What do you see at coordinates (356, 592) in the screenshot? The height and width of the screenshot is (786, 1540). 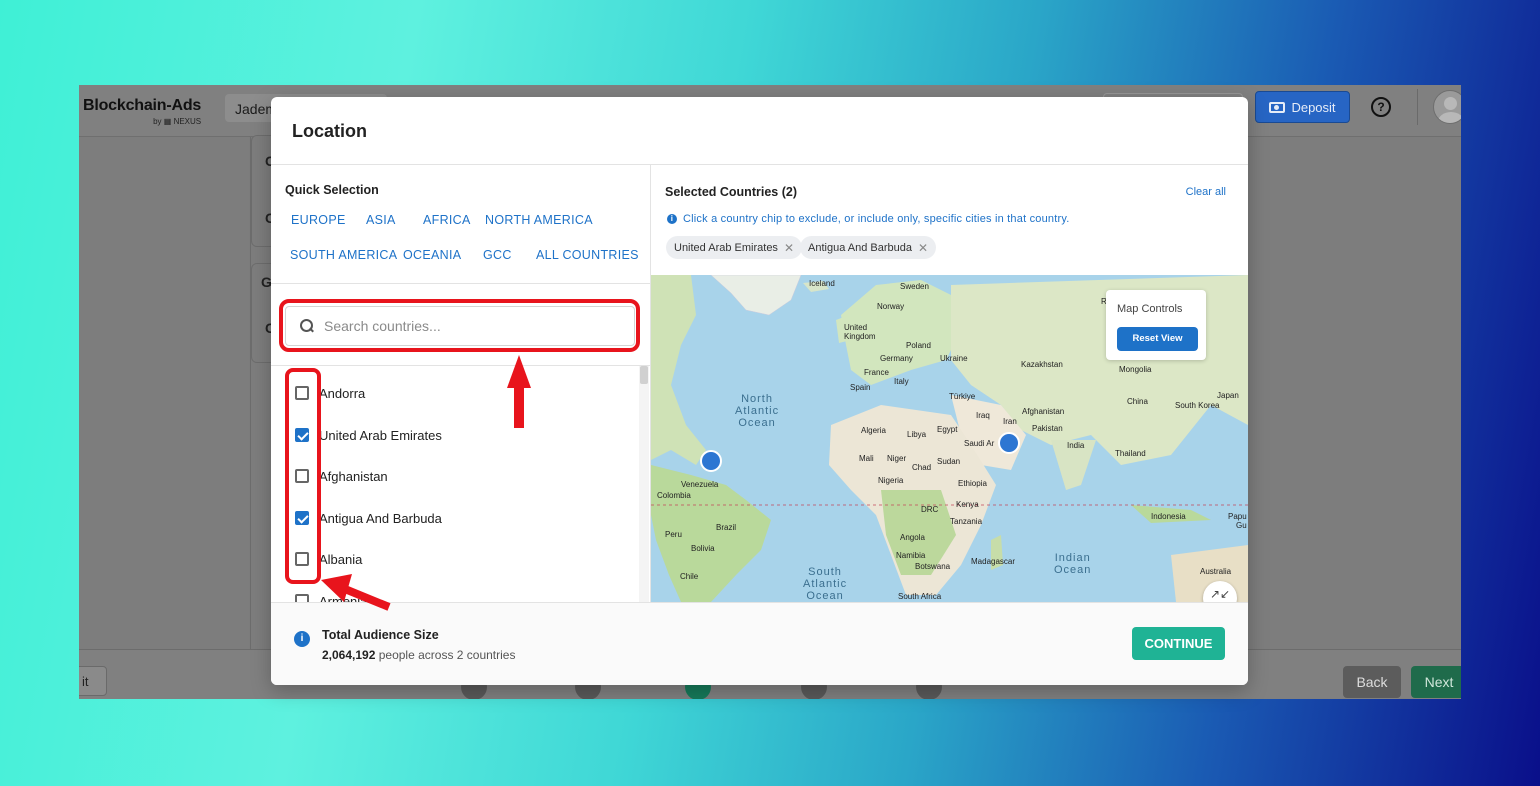 I see `arrow-diagonal-icon` at bounding box center [356, 592].